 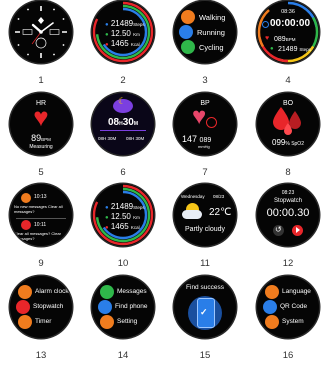 I want to click on steps-row: ● 21489Steps, so click(x=125, y=23).